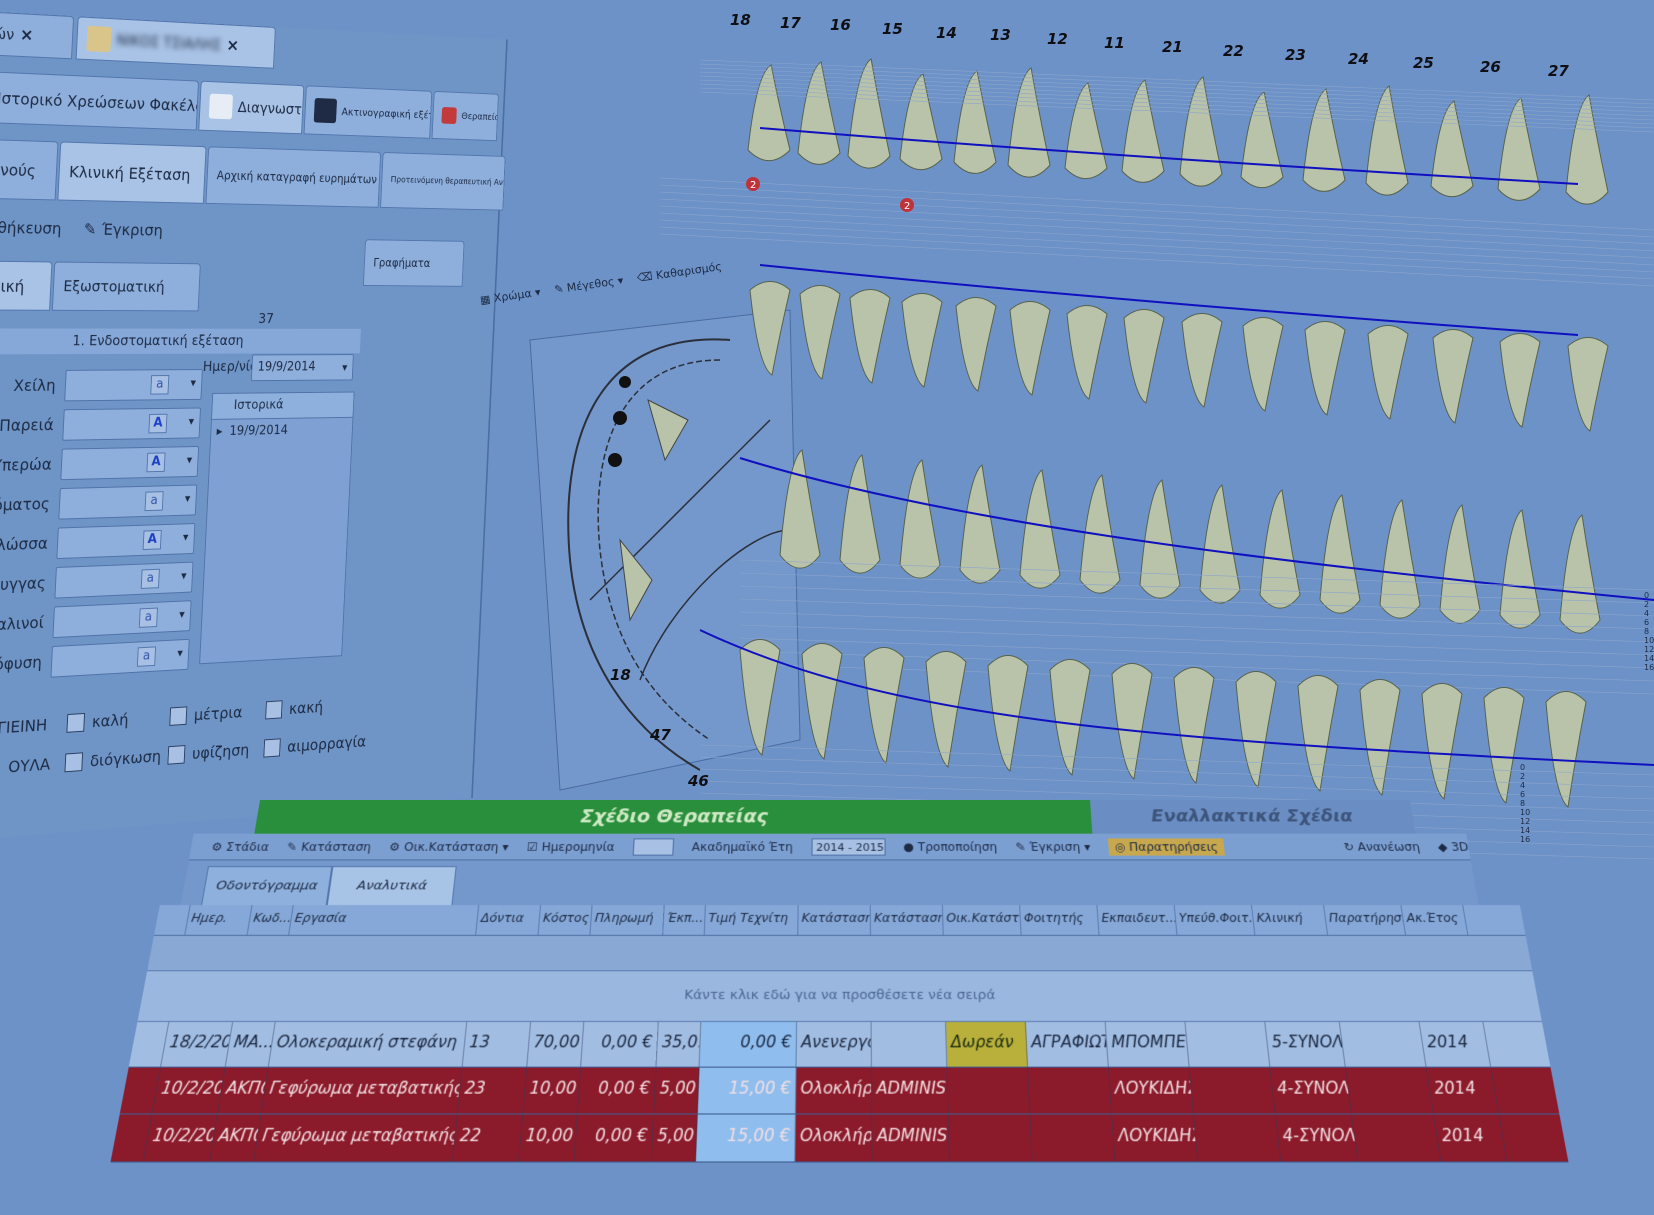 The height and width of the screenshot is (1215, 1654). Describe the element at coordinates (392, 886) in the screenshot. I see `tab-detailed: Αναλυτικά` at that location.